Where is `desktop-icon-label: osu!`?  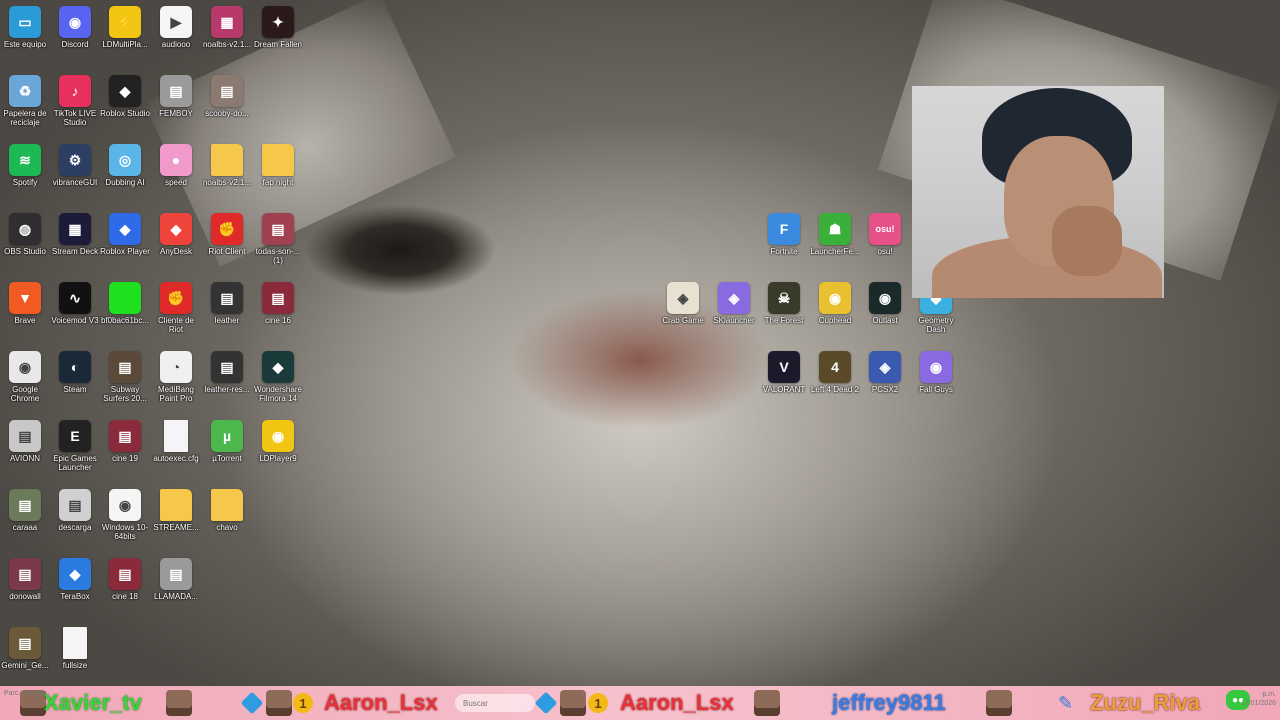 desktop-icon-label: osu! is located at coordinates (885, 251).